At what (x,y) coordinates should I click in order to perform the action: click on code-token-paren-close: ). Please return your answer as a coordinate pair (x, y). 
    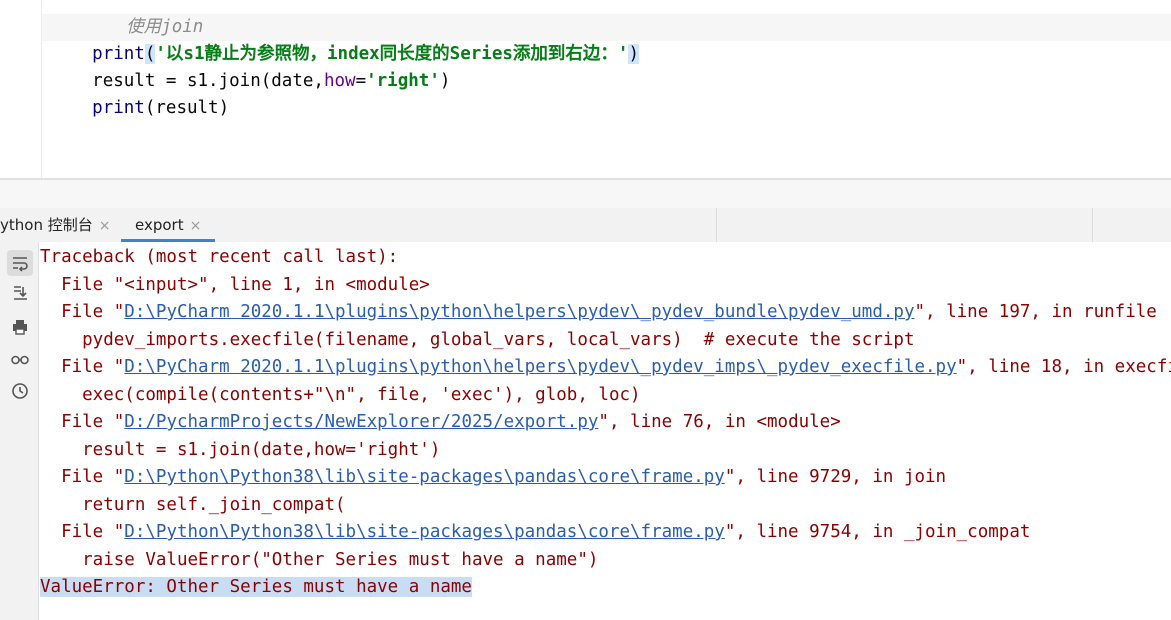
    Looking at the image, I should click on (633, 54).